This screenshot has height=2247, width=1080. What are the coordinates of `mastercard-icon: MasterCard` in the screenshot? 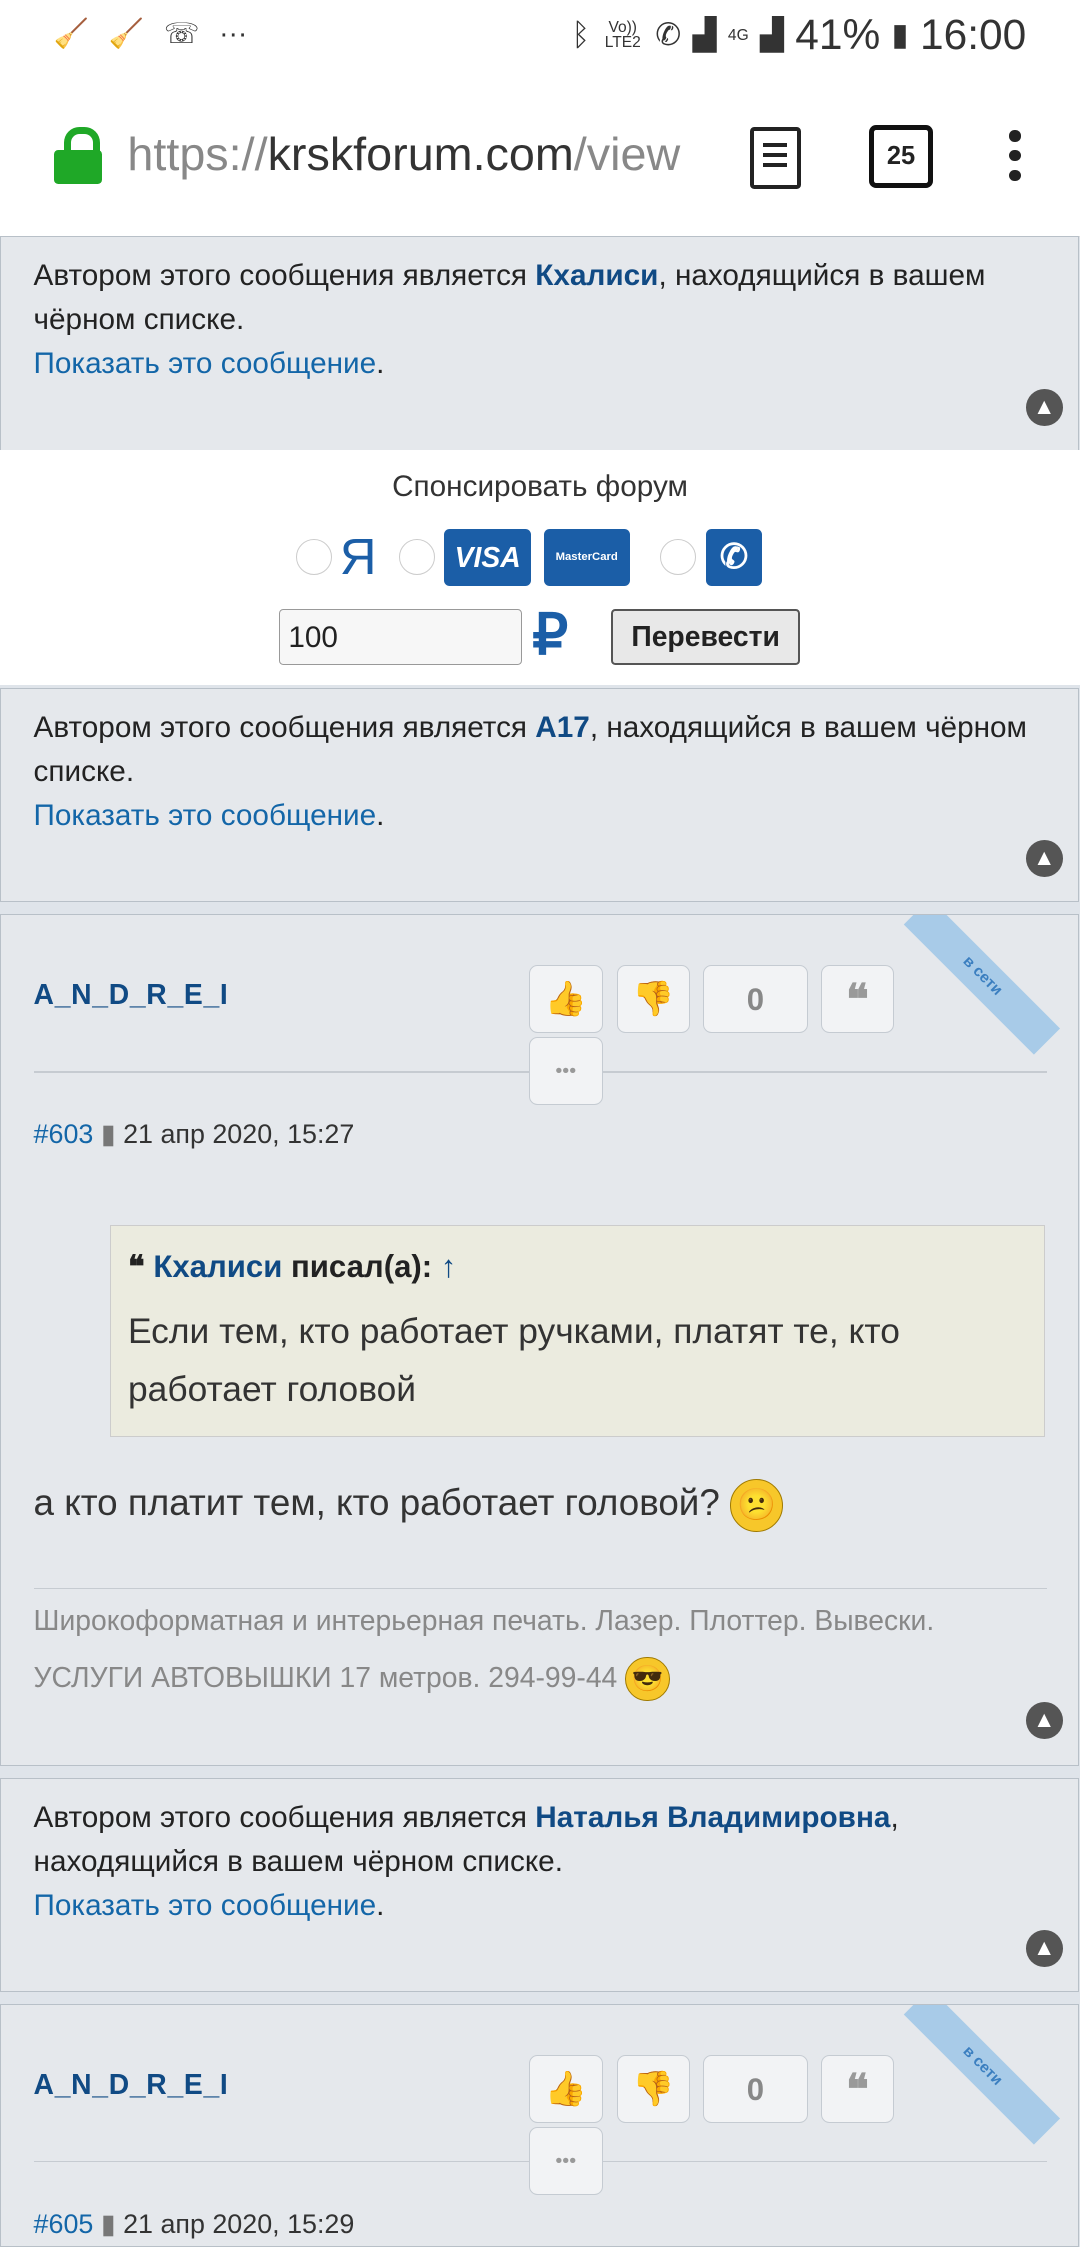 It's located at (586, 557).